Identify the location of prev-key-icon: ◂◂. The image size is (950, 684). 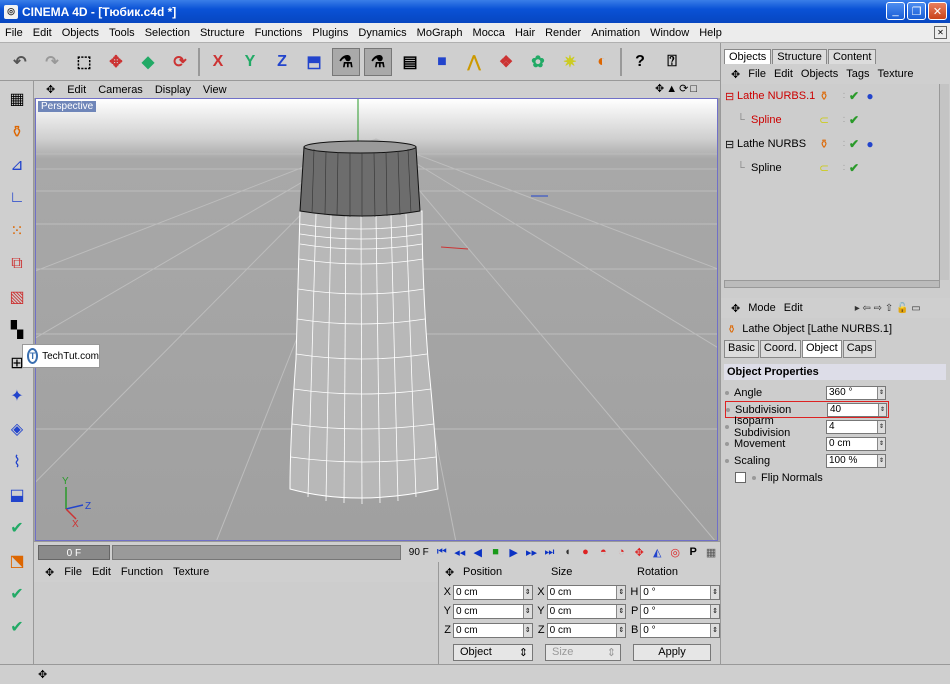
(460, 552).